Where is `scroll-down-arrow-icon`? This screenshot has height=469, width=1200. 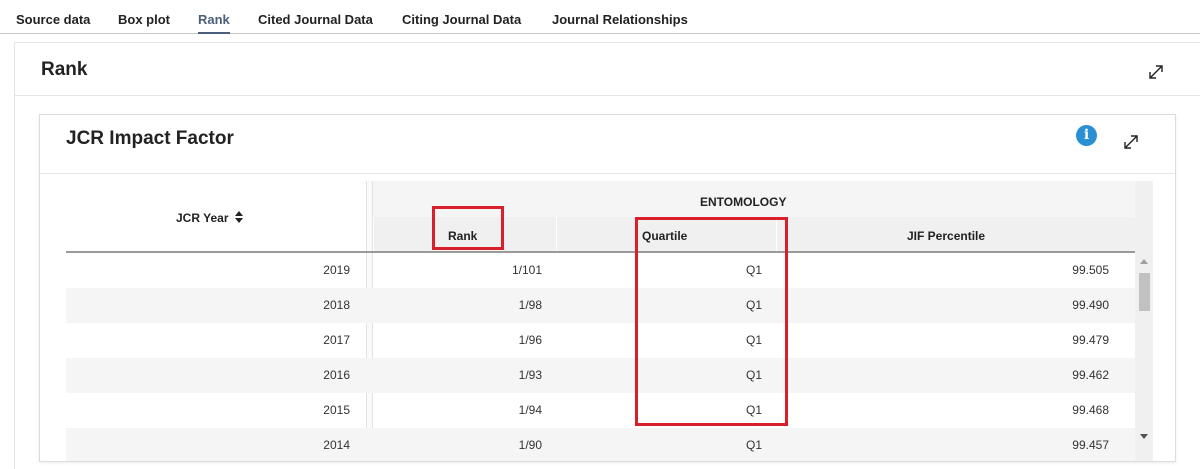 scroll-down-arrow-icon is located at coordinates (1144, 436).